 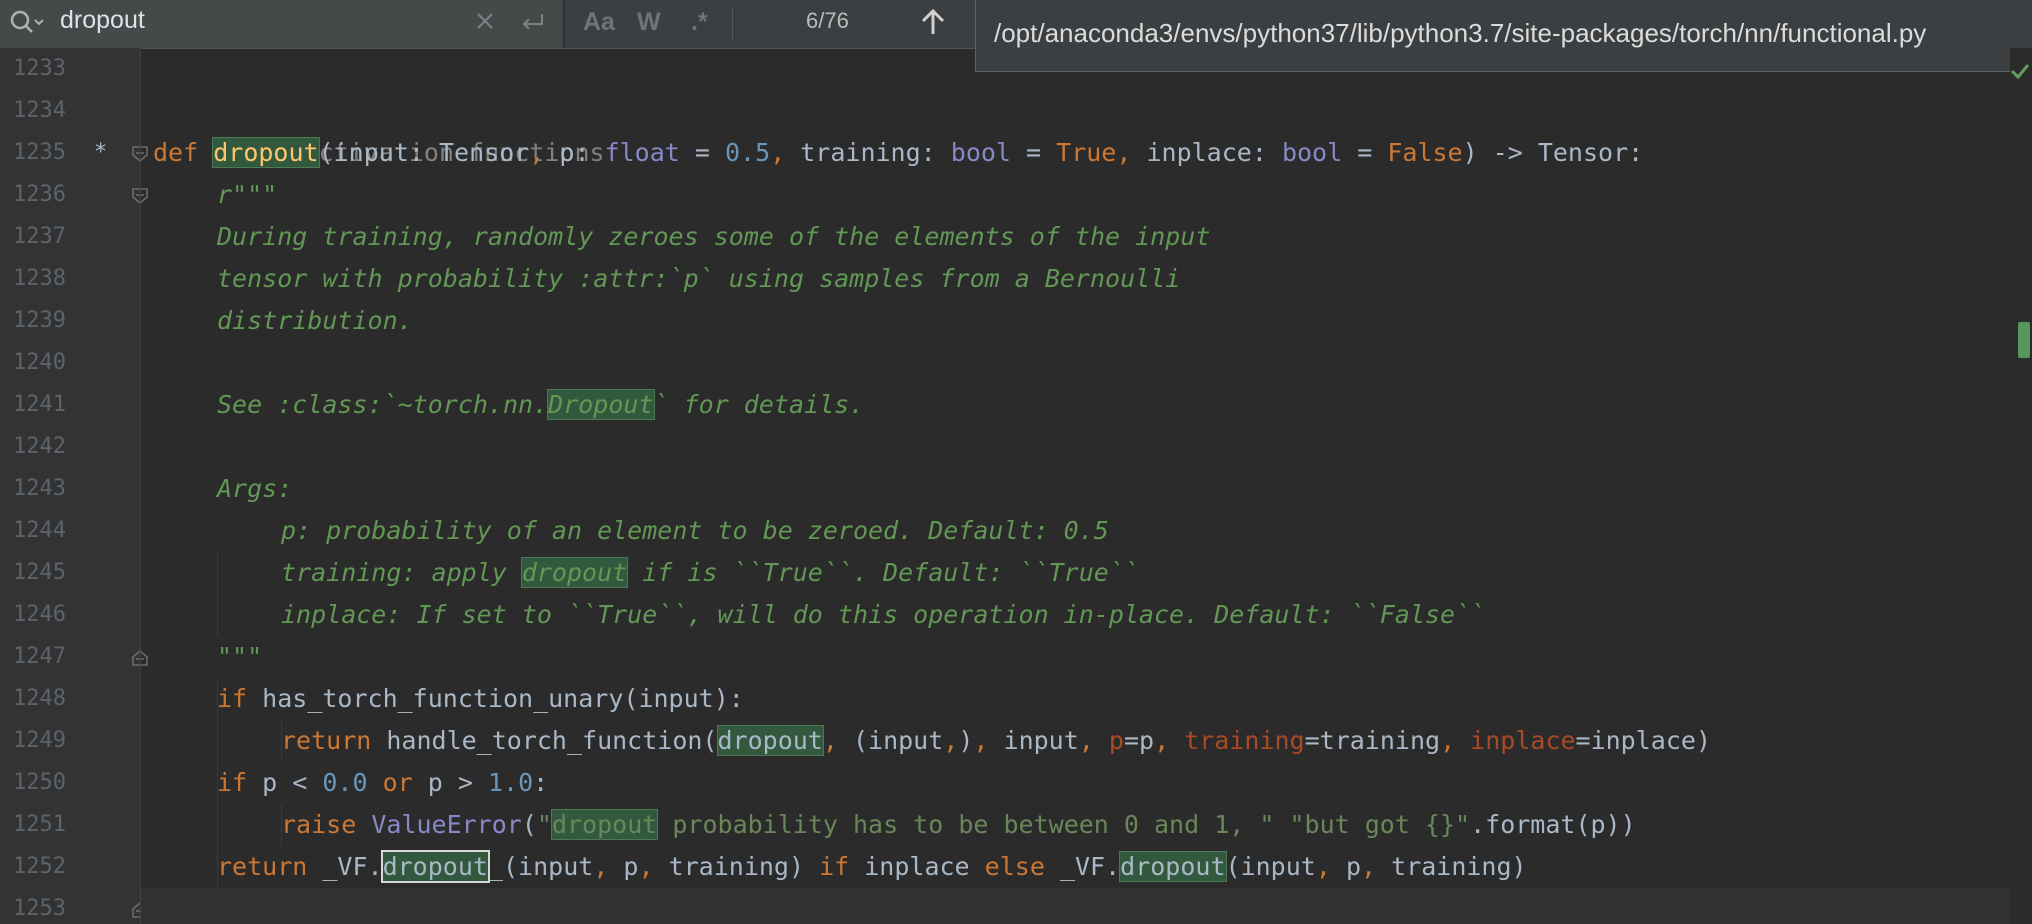 What do you see at coordinates (102, 20) in the screenshot?
I see `search-input: dropout` at bounding box center [102, 20].